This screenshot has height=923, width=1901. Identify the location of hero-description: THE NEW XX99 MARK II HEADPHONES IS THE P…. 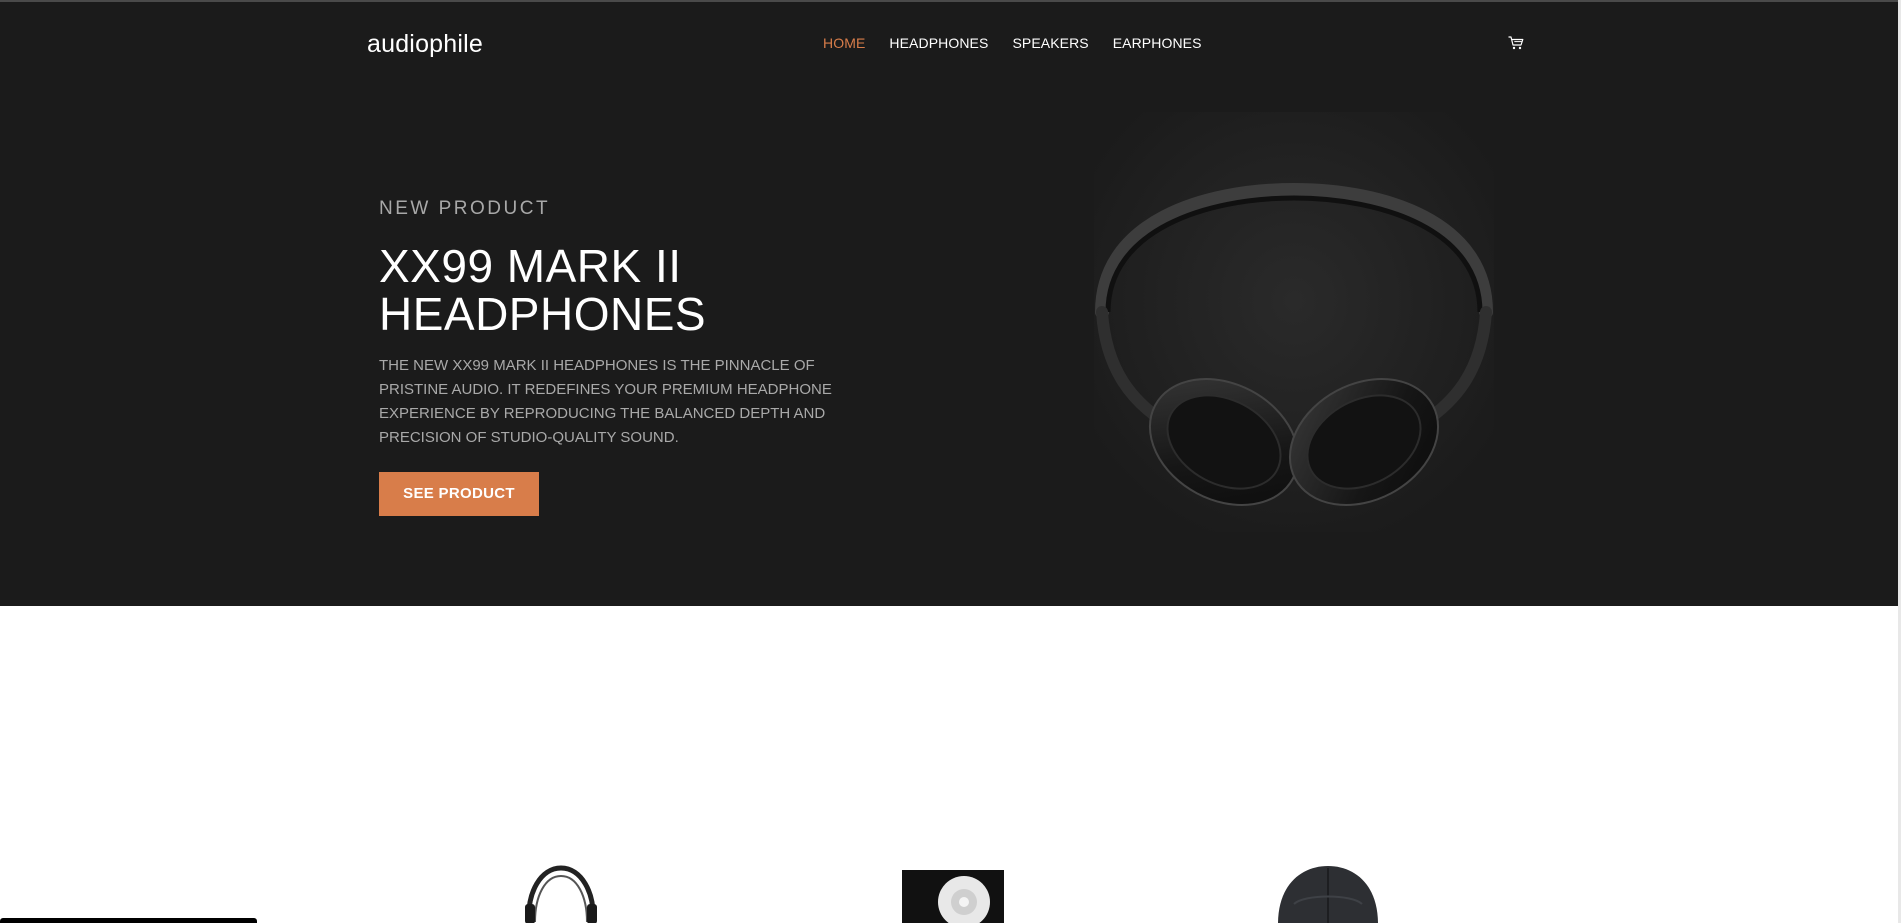
(605, 401).